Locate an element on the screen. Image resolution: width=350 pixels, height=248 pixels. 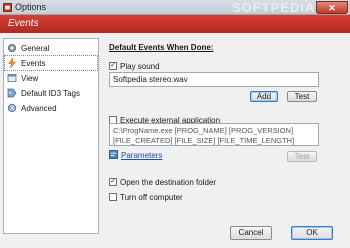
sidebar-item-view: View is located at coordinates (51, 78).